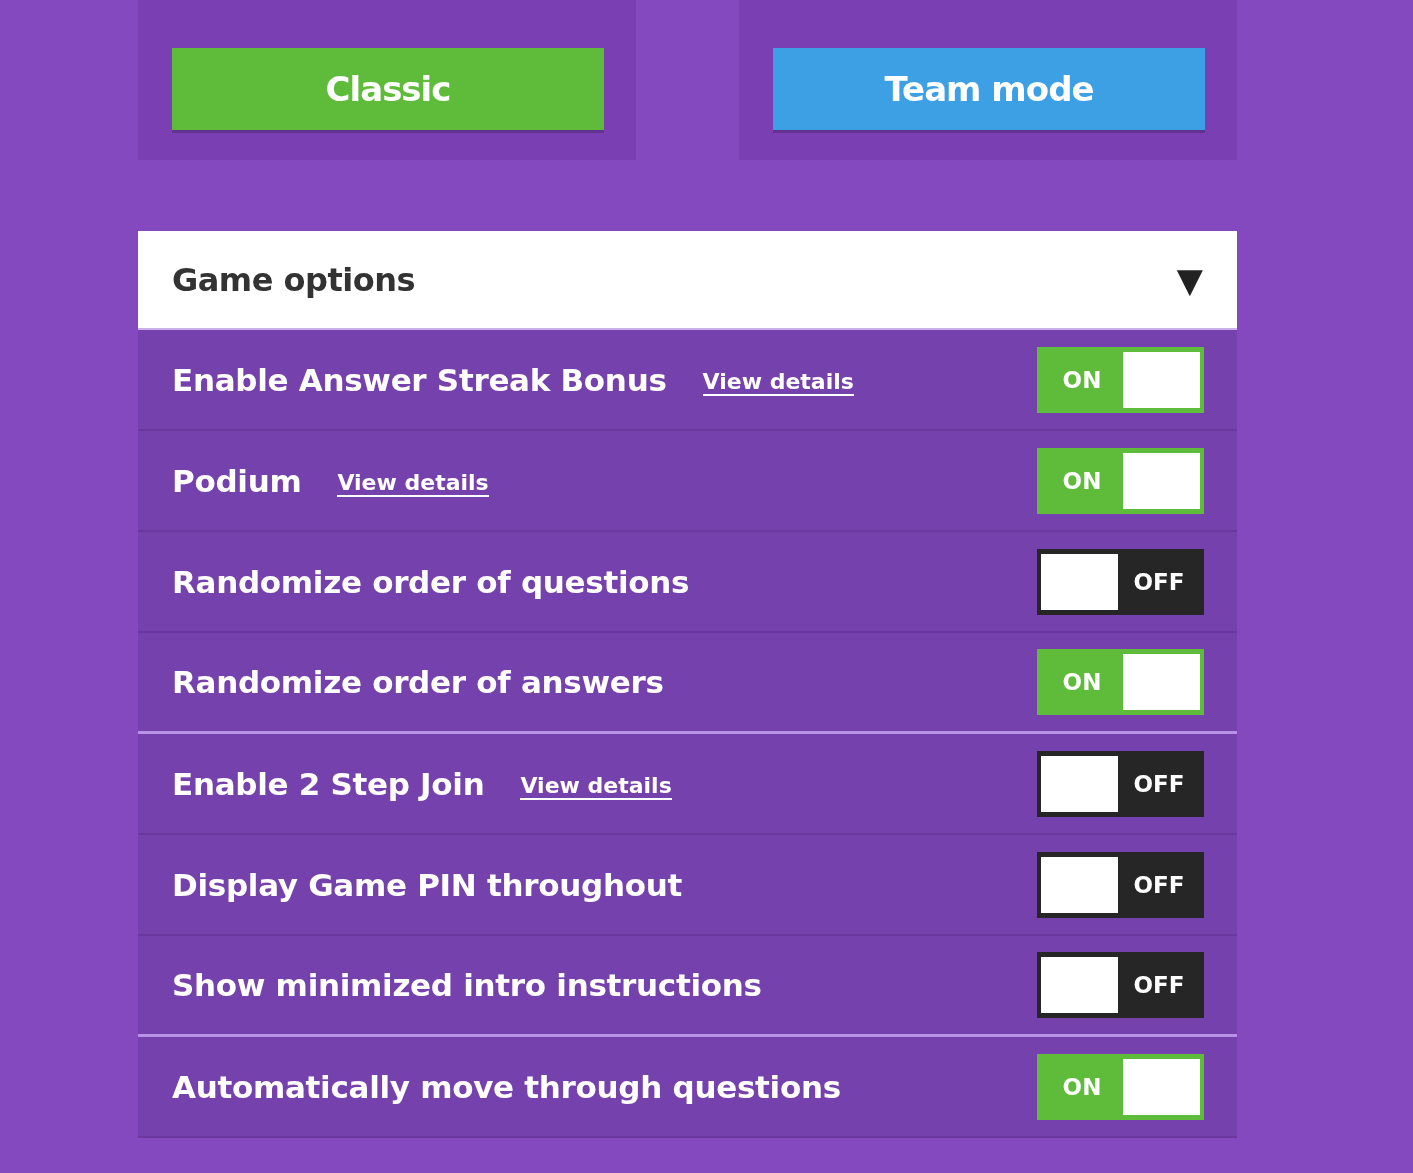  What do you see at coordinates (419, 379) in the screenshot?
I see `option-label: Enable Answer Streak Bonus` at bounding box center [419, 379].